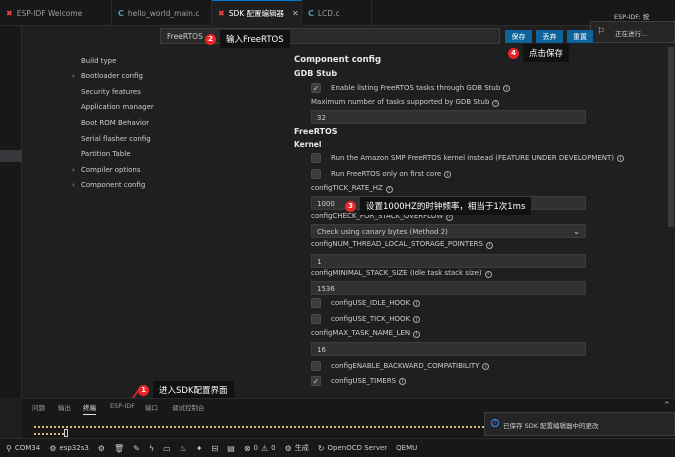  What do you see at coordinates (9, 13) in the screenshot?
I see `esp-idf-icon: ✖` at bounding box center [9, 13].